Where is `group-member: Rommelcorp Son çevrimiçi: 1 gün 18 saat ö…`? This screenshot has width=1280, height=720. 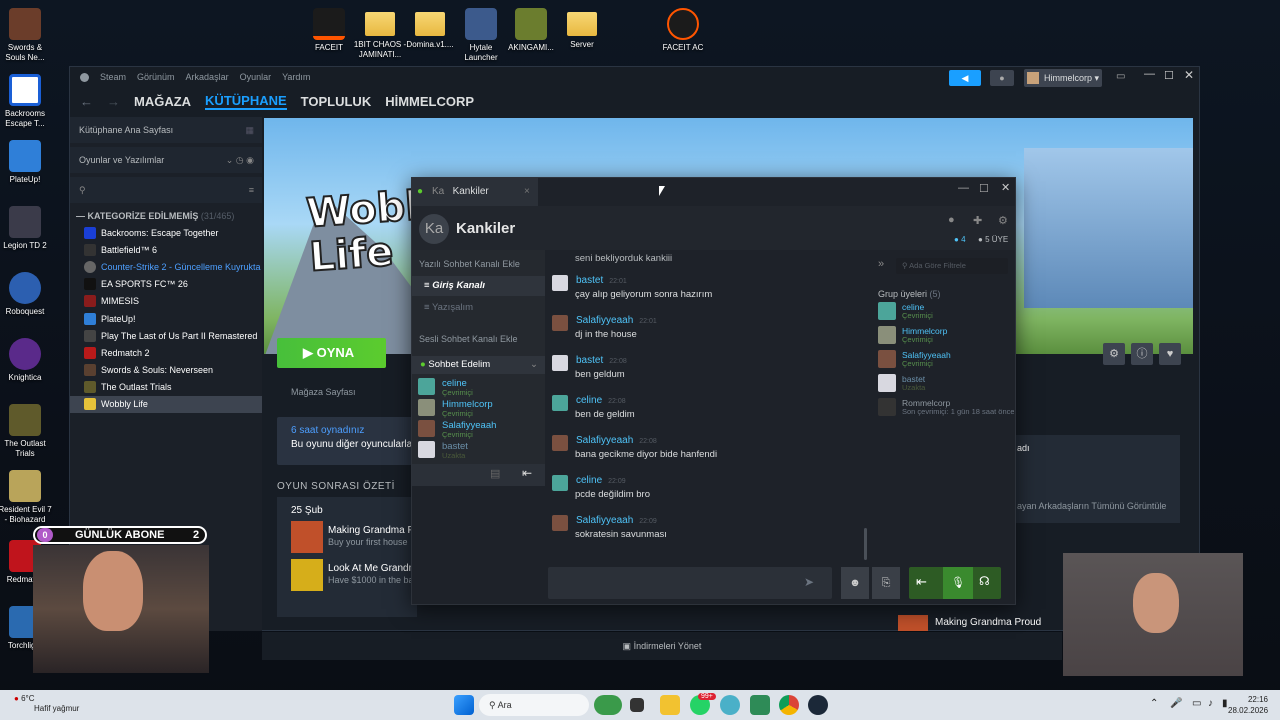 group-member: Rommelcorp Son çevrimiçi: 1 gün 18 saat ö… is located at coordinates (946, 408).